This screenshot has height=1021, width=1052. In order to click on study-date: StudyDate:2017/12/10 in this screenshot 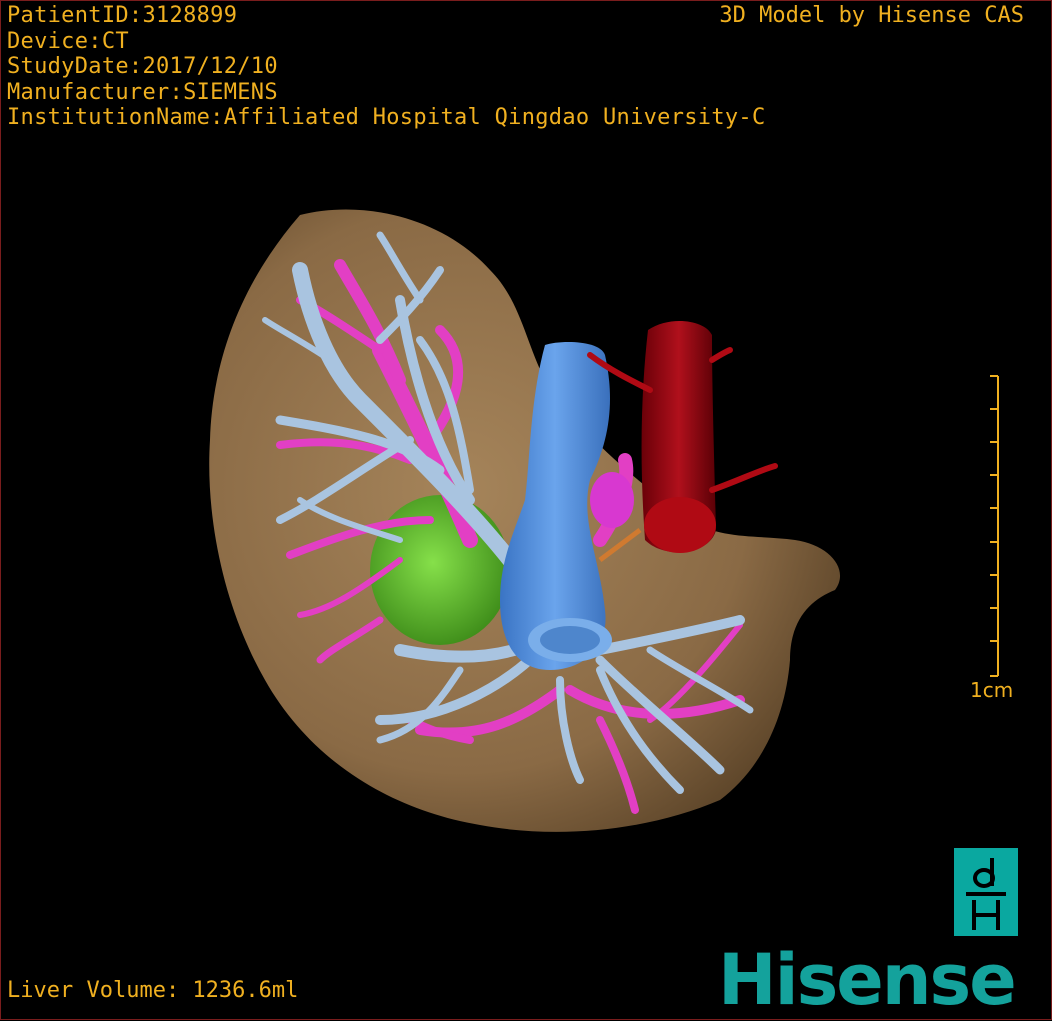, I will do `click(142, 66)`.